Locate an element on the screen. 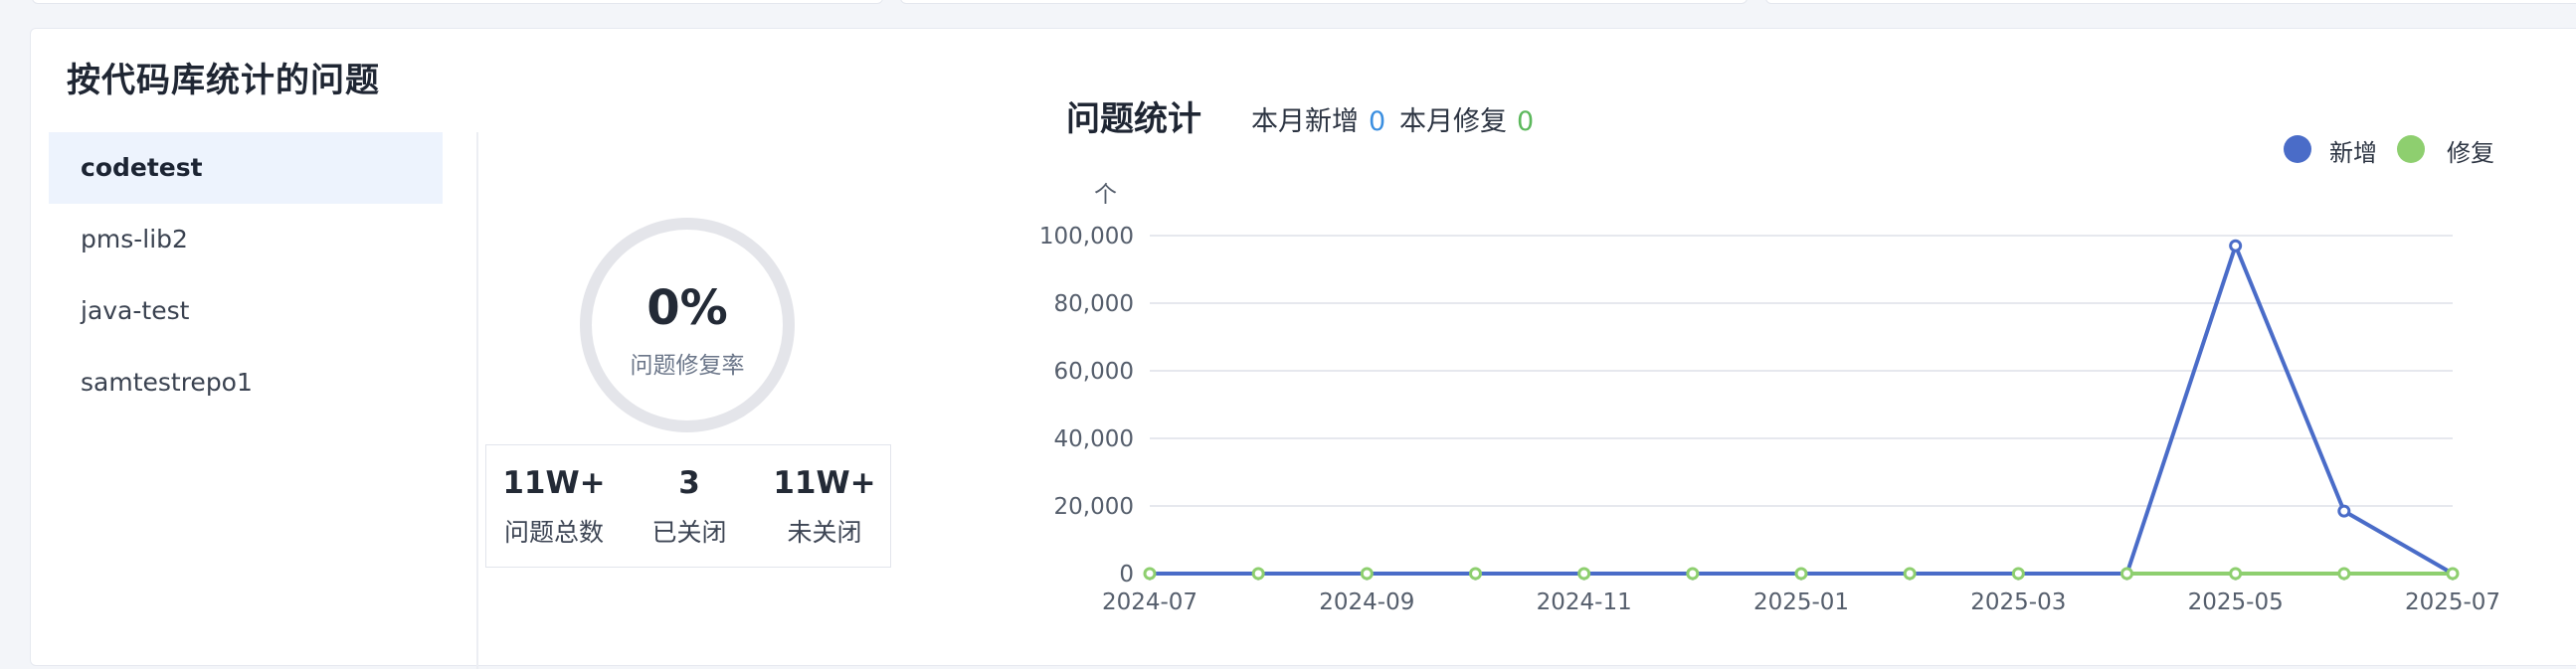  x-tick-label: 2024-11 is located at coordinates (1584, 602).